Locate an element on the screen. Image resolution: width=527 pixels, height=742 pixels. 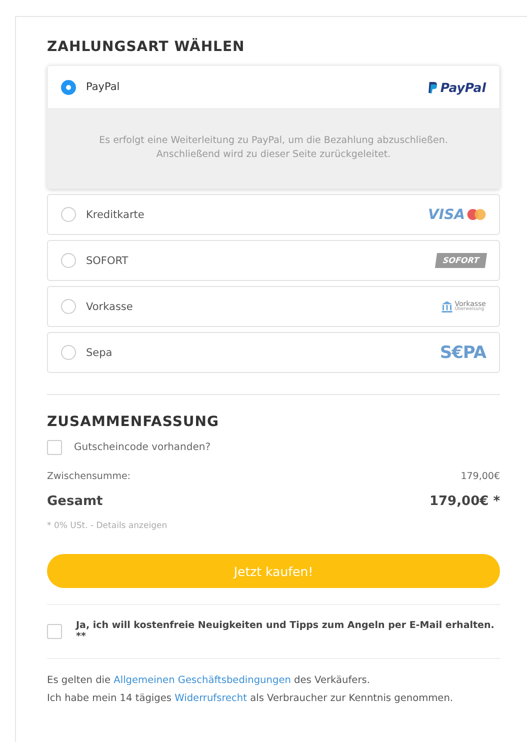
option-label: Sepa is located at coordinates (100, 352).